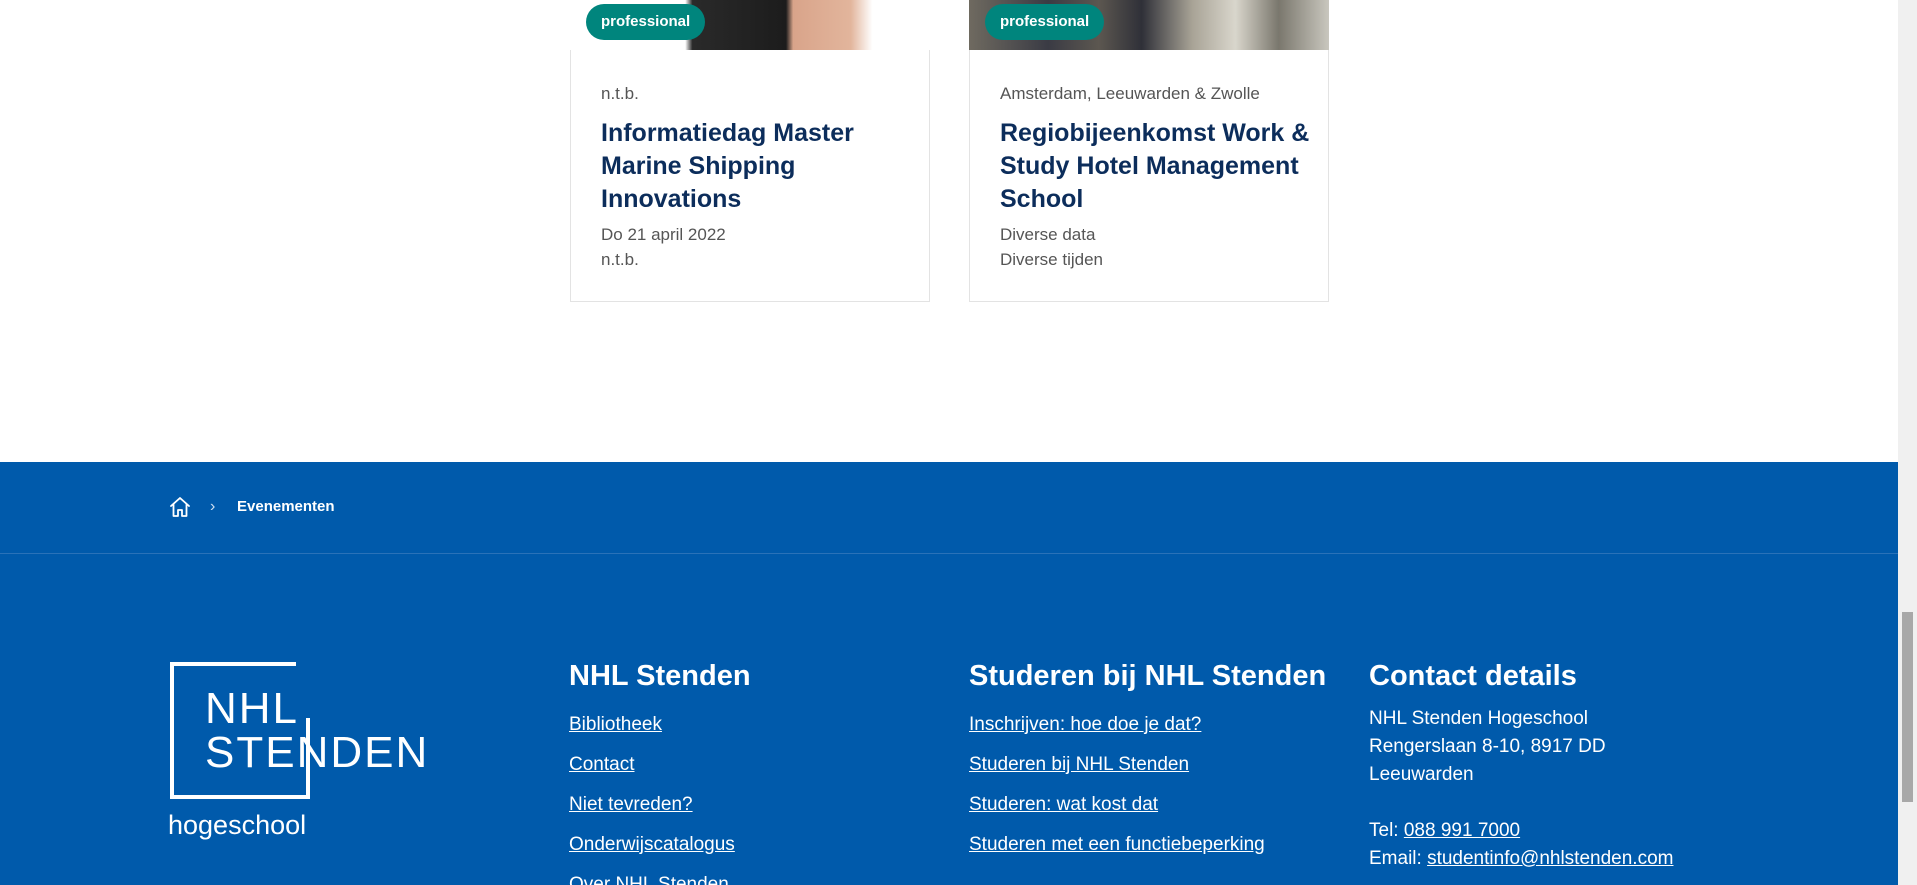  I want to click on phone-line: Tel: 088 991 7000, so click(1549, 831).